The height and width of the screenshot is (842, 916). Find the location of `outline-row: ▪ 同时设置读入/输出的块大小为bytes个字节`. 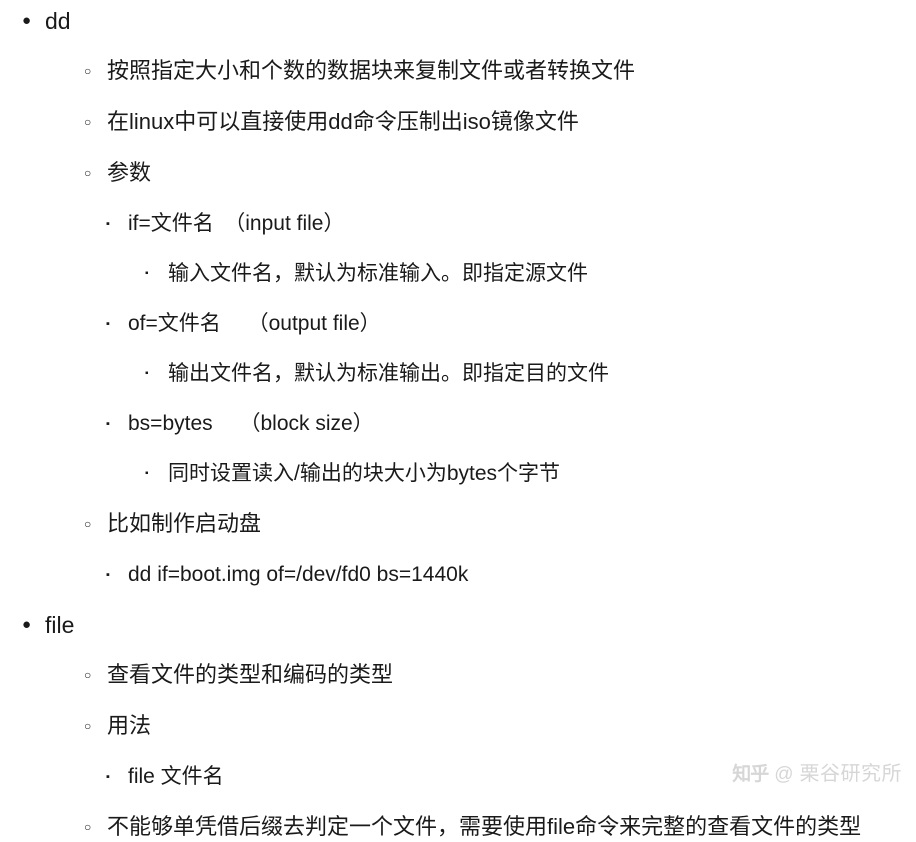

outline-row: ▪ 同时设置读入/输出的块大小为bytes个字节 is located at coordinates (458, 474).